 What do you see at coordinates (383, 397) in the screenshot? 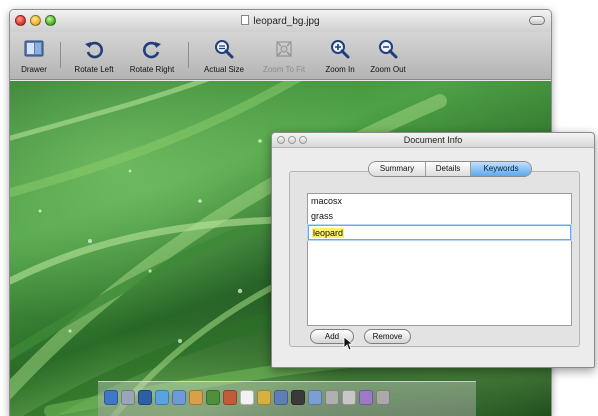
I see `trash-icon` at bounding box center [383, 397].